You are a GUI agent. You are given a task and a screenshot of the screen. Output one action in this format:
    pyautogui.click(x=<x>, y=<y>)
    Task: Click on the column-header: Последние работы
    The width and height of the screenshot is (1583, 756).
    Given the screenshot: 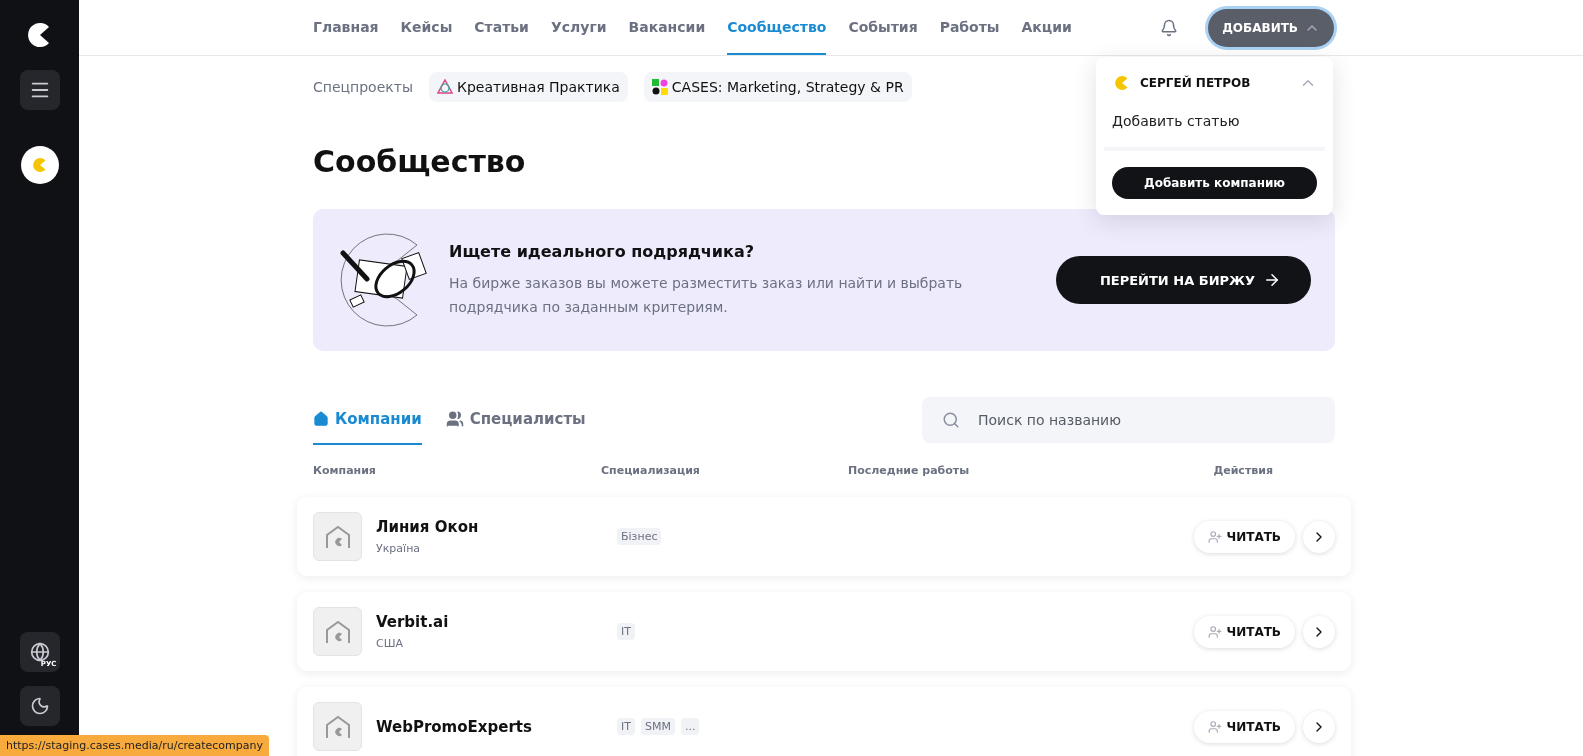 What is the action you would take?
    pyautogui.click(x=909, y=470)
    